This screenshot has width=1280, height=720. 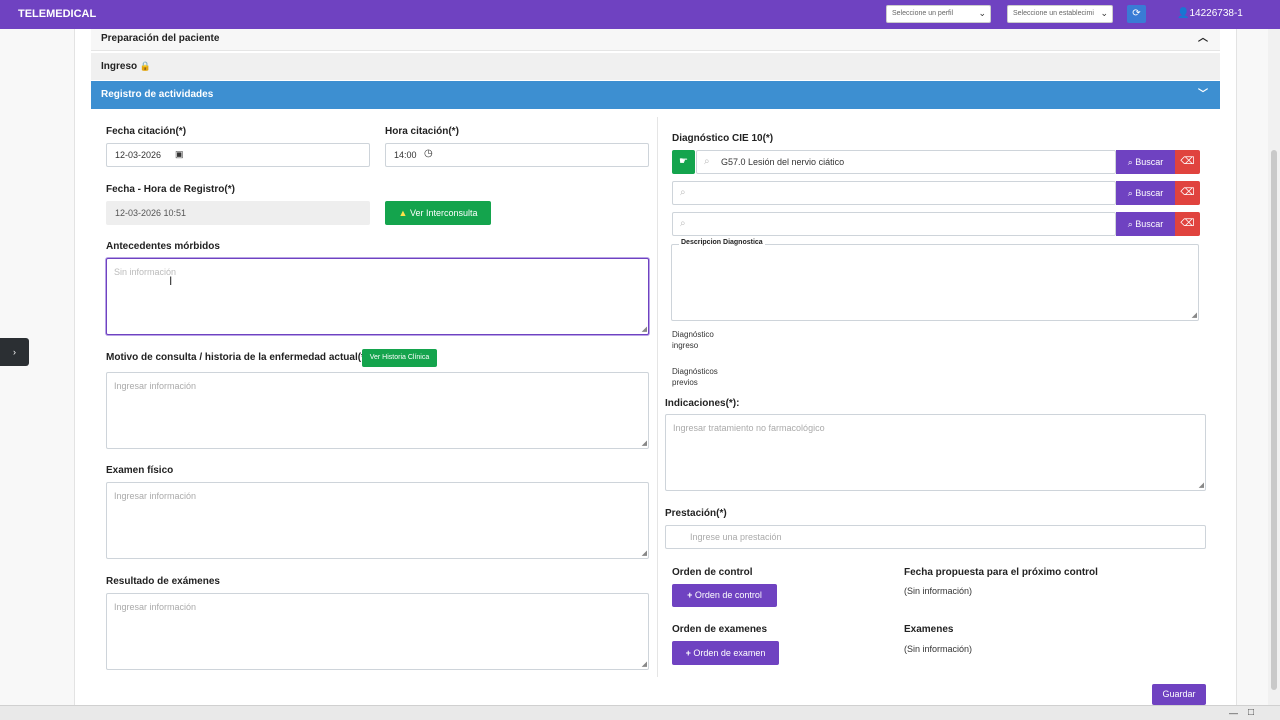 What do you see at coordinates (640, 712) in the screenshot?
I see `window-bottom-bar: — □` at bounding box center [640, 712].